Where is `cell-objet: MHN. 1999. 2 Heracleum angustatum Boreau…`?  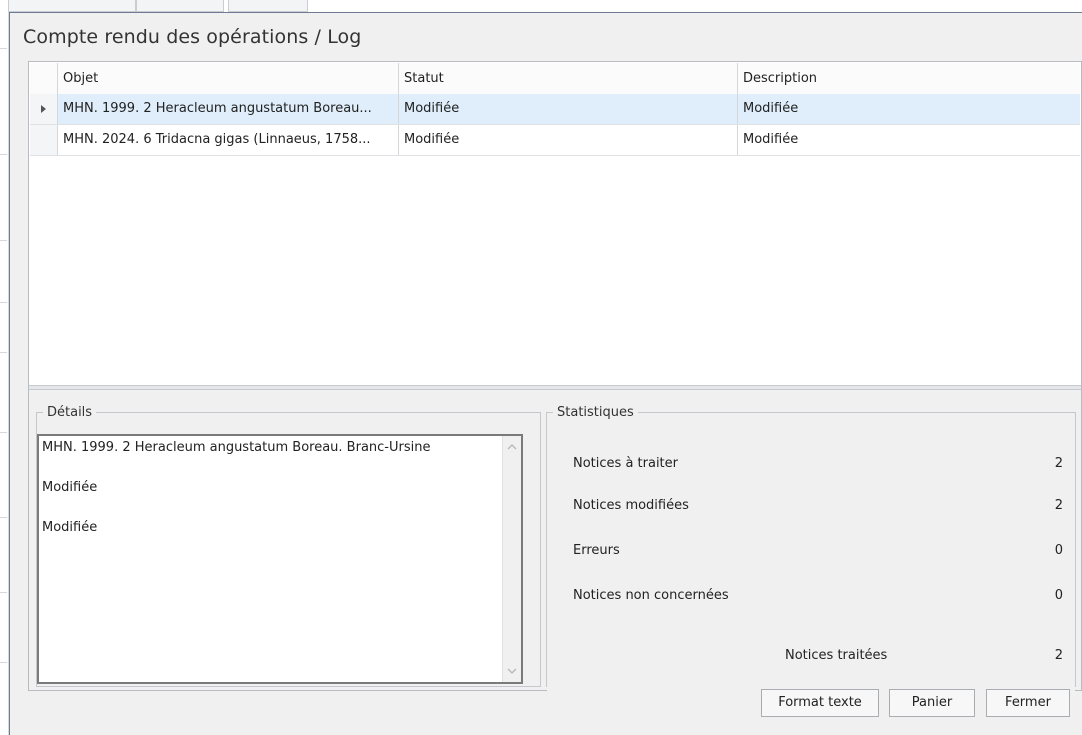 cell-objet: MHN. 1999. 2 Heracleum angustatum Boreau… is located at coordinates (228, 109).